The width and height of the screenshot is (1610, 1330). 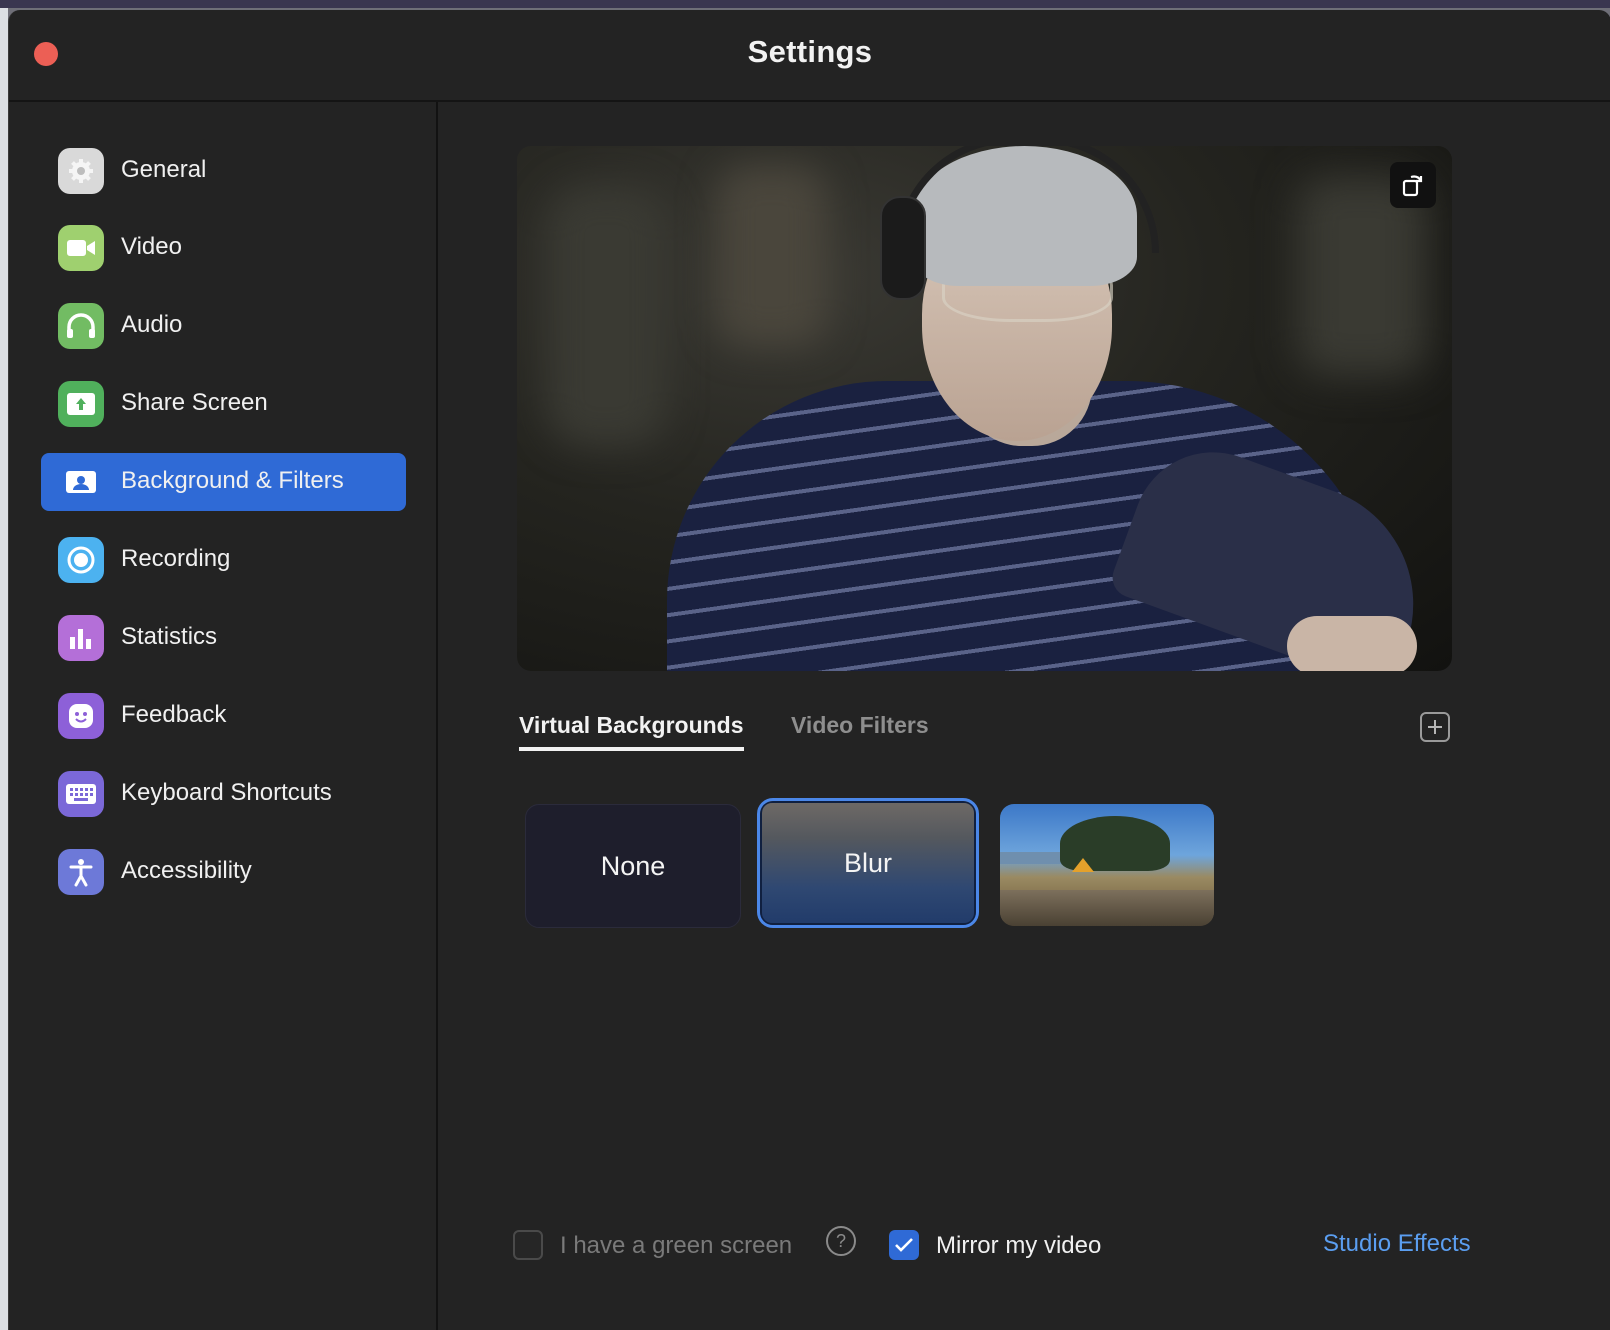 I want to click on tab-video-filters: Video Filters, so click(x=860, y=725).